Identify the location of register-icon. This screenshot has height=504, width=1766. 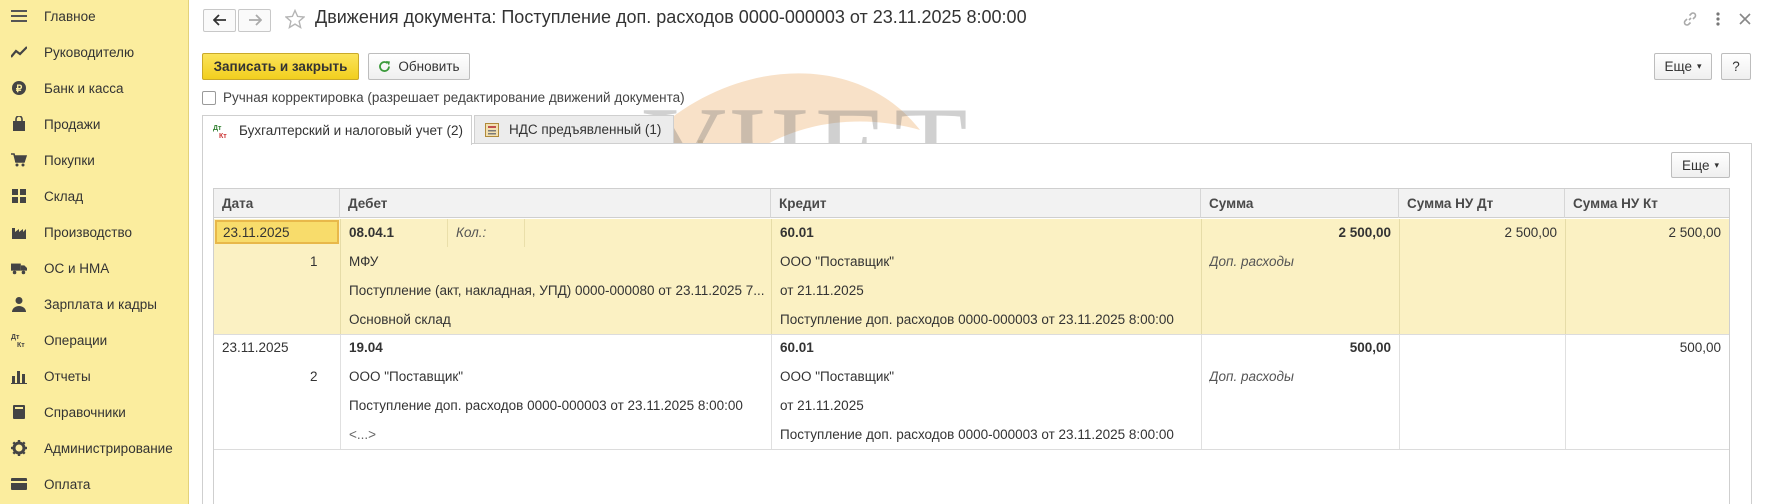
(492, 129).